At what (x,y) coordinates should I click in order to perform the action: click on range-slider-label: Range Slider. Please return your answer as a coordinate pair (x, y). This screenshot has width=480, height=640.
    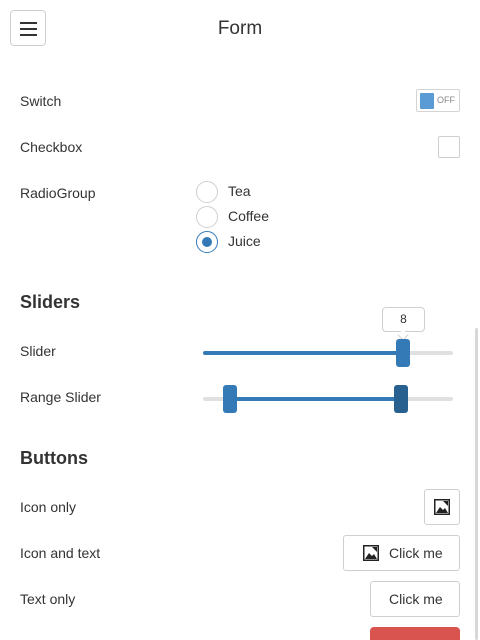
    Looking at the image, I should click on (60, 397).